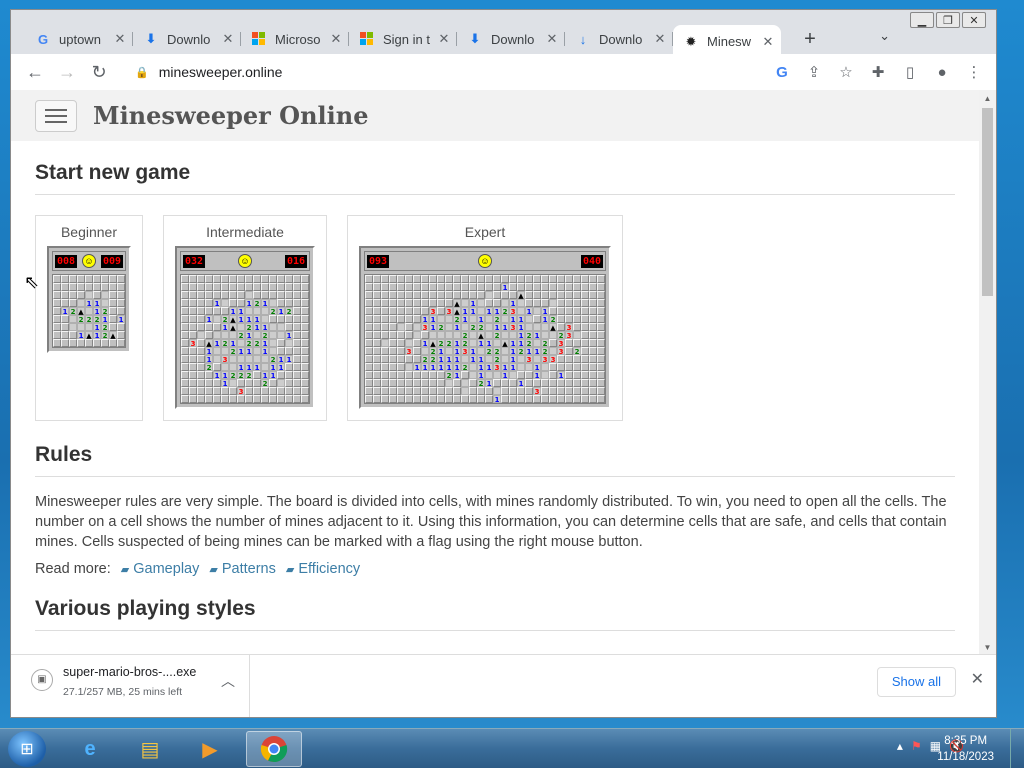  What do you see at coordinates (974, 20) in the screenshot?
I see `close-window-button: ✕` at bounding box center [974, 20].